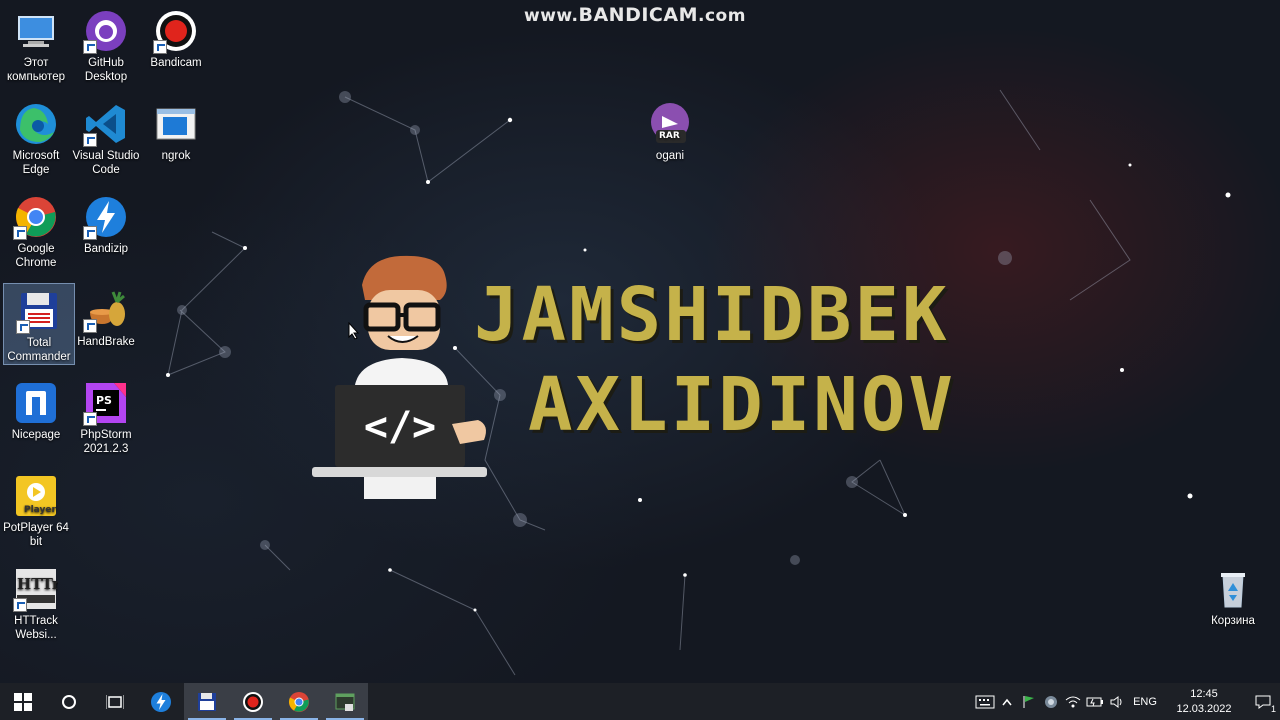  Describe the element at coordinates (176, 124) in the screenshot. I see `ngrok-icon` at that location.